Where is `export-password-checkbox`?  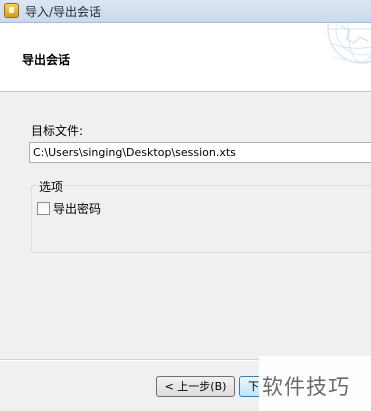 export-password-checkbox is located at coordinates (43, 208).